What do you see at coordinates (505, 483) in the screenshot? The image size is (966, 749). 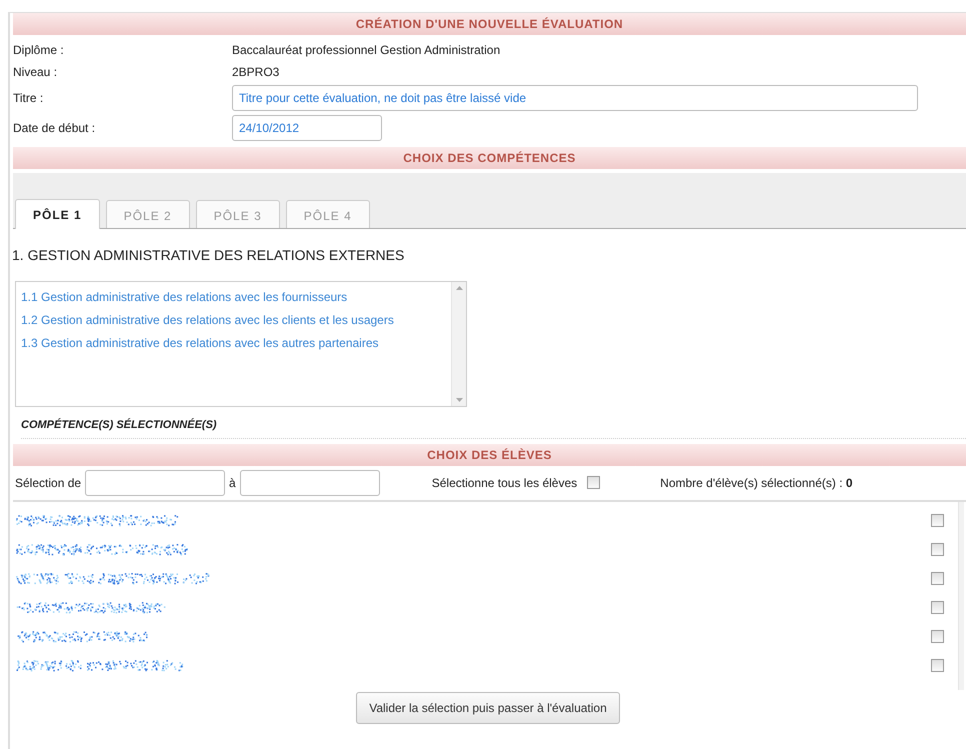 I see `select-all-label: Sélectionne tous les élèves` at bounding box center [505, 483].